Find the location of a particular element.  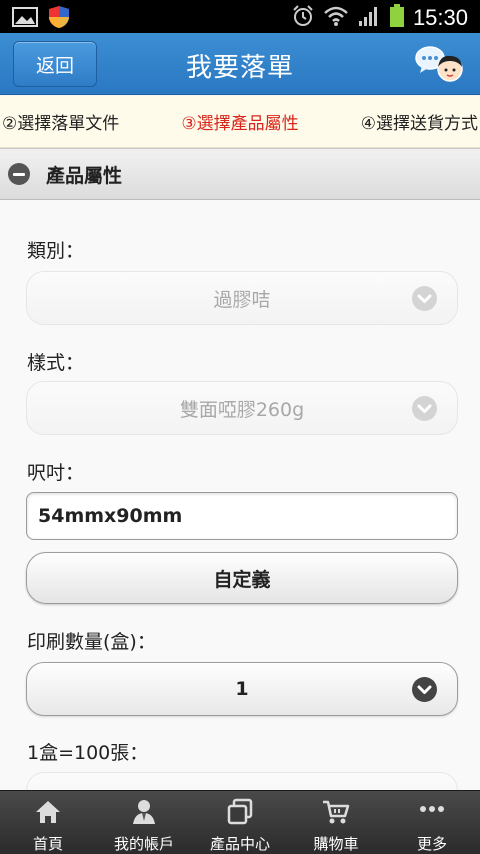

app-header: 返回 我要落單 is located at coordinates (240, 64).